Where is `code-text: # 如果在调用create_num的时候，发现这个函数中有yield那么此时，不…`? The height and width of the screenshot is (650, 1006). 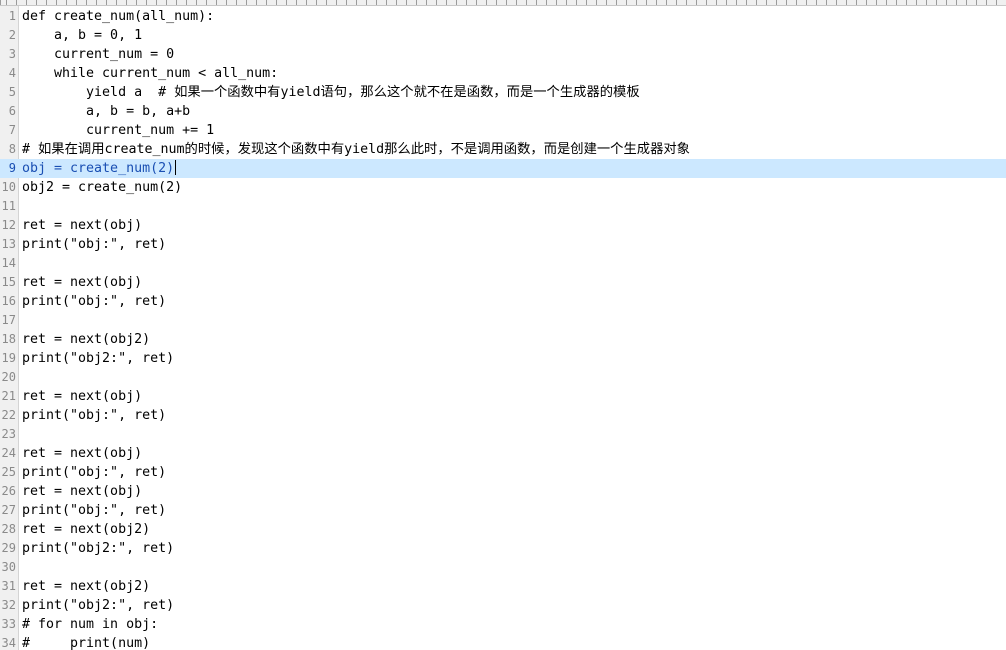
code-text: # 如果在调用create_num的时候，发现这个函数中有yield那么此时，不… is located at coordinates (356, 149).